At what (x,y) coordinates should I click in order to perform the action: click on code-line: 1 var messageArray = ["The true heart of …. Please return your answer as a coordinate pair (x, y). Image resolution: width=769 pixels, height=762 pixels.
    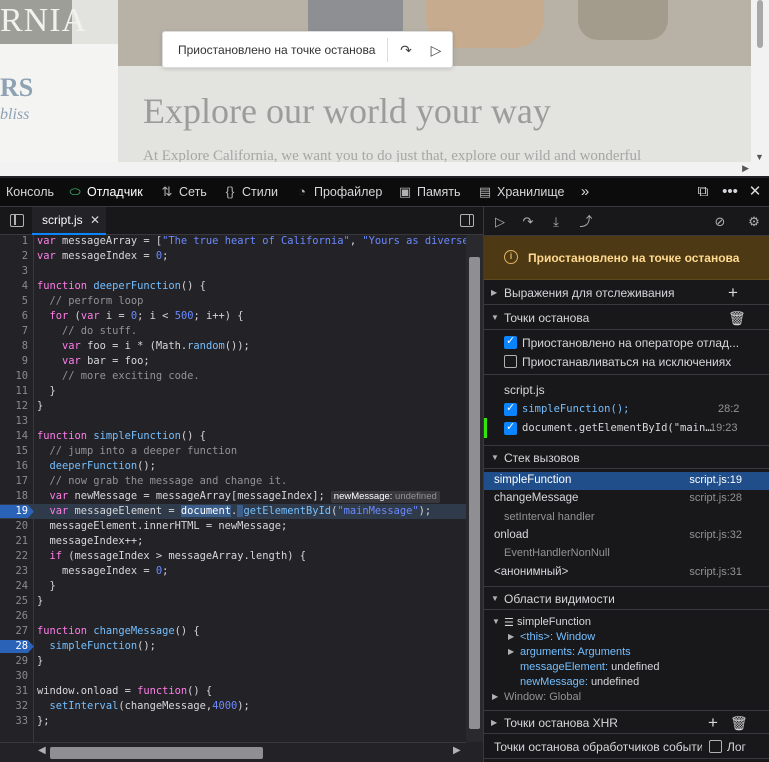
    Looking at the image, I should click on (233, 242).